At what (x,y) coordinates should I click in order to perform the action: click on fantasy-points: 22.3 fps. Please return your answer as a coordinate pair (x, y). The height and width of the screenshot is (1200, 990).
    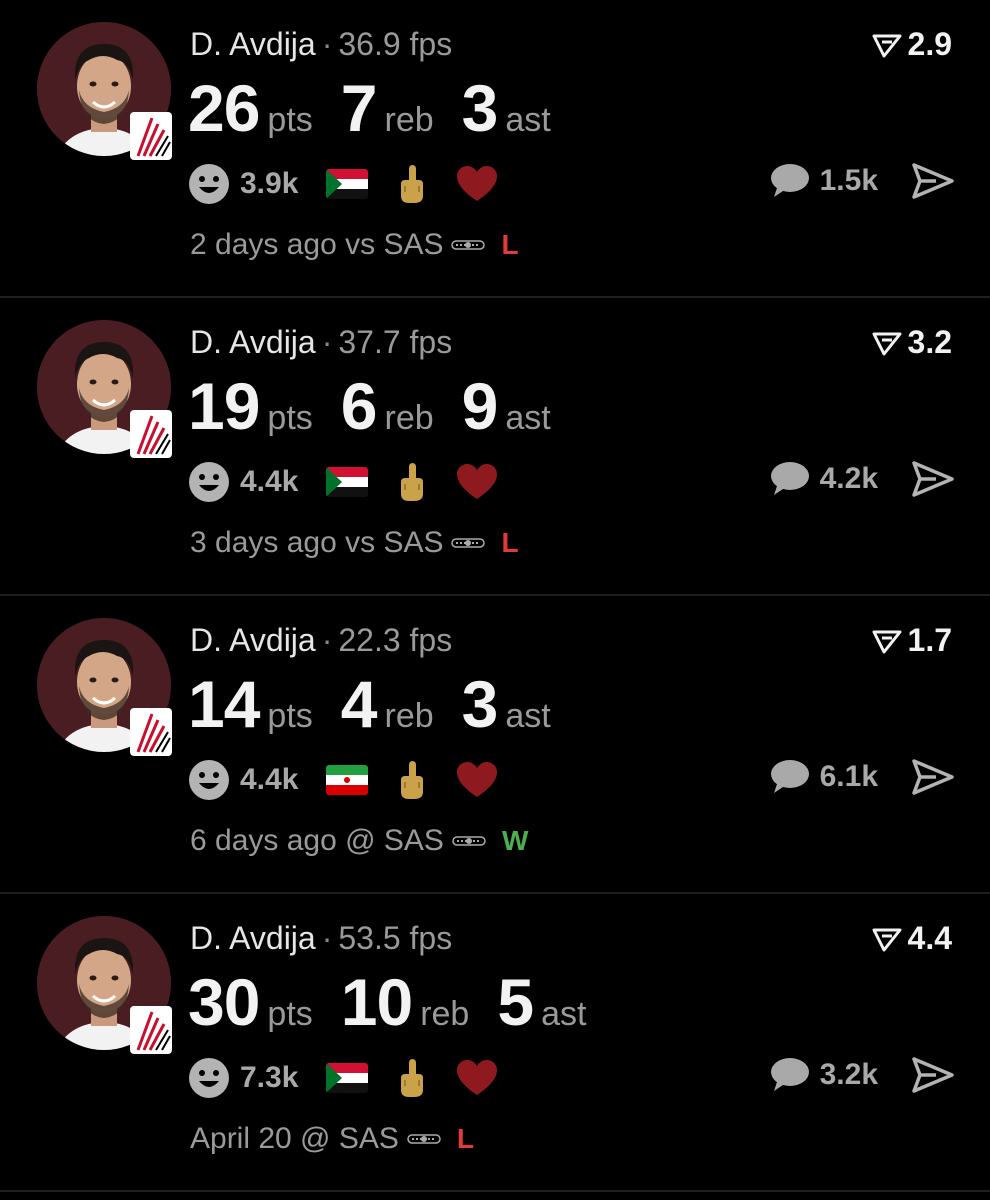
    Looking at the image, I should click on (395, 640).